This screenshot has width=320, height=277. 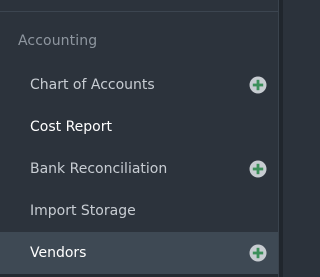 I want to click on sidebar-item-chart-of-accounts: Chart of Accounts, so click(x=139, y=85).